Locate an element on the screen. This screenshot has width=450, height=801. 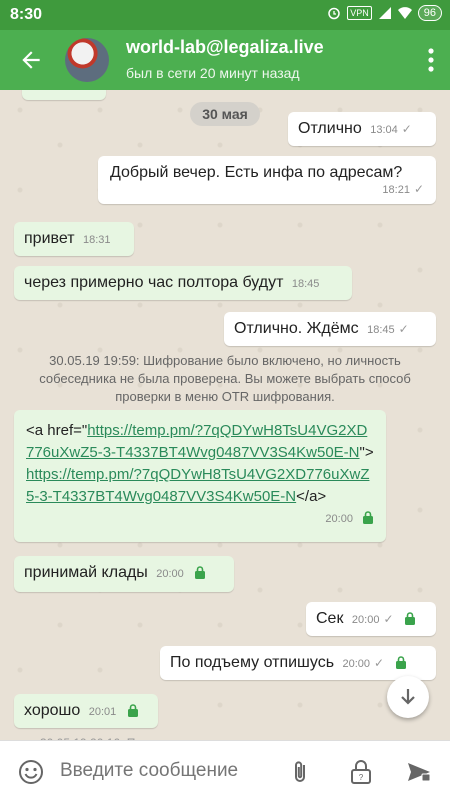
message-bubble: через примерно час полтора будут 18:45 is located at coordinates (183, 283).